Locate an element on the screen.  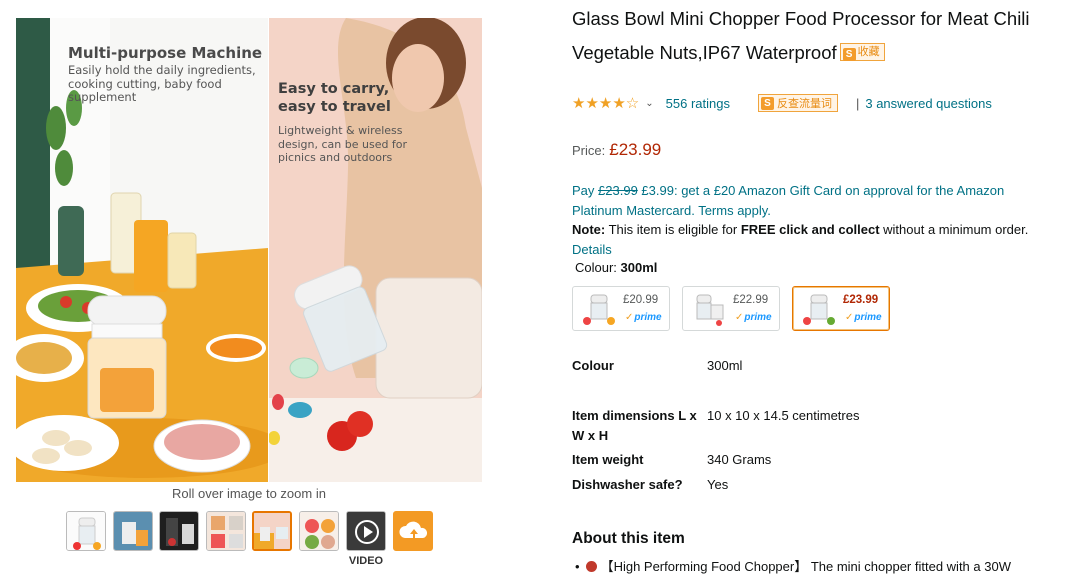
offer-new-price: £3.99 is located at coordinates (657, 190).